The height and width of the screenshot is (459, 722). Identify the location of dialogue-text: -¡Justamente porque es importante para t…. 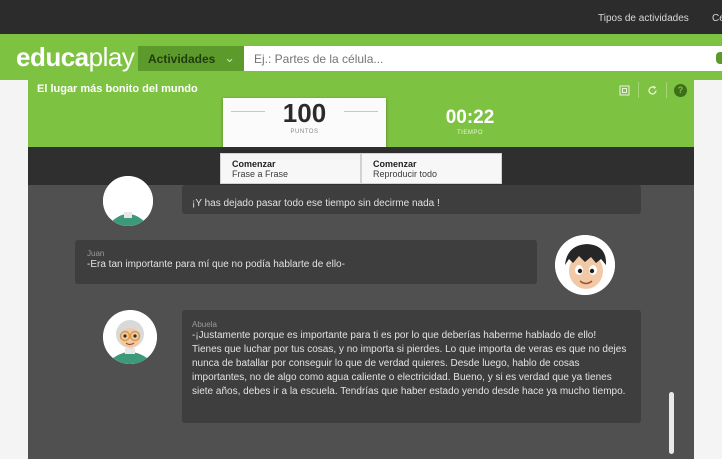
(409, 363).